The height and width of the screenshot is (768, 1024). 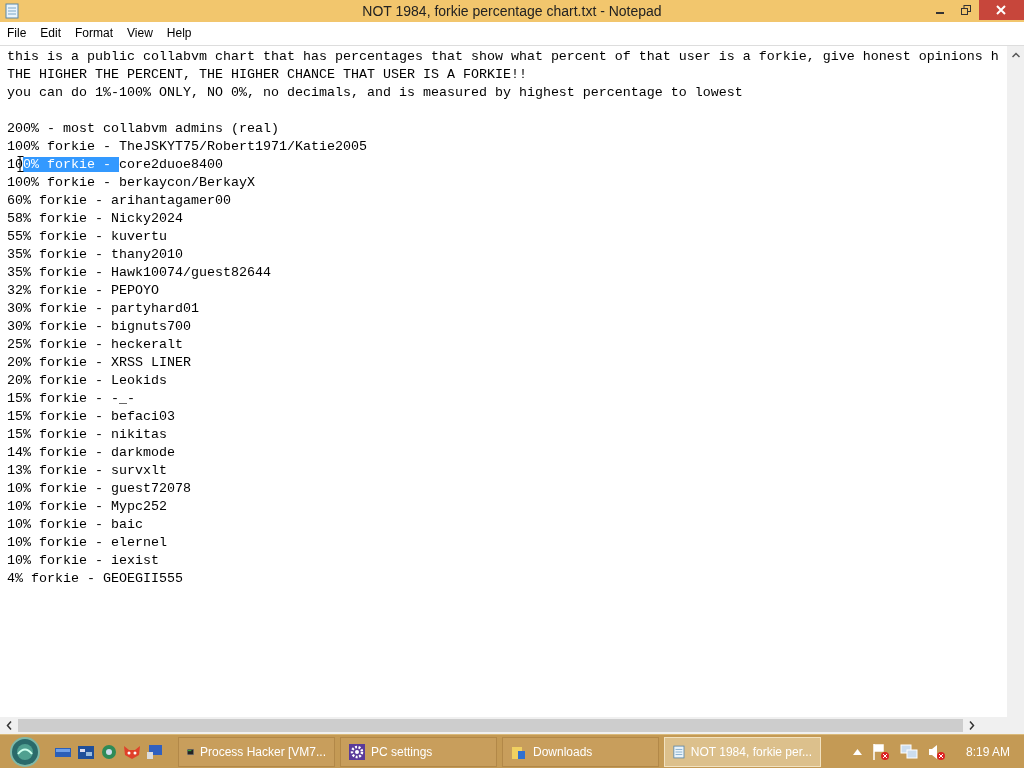 I want to click on text-line: 13% forkie - survxlt, so click(x=87, y=471).